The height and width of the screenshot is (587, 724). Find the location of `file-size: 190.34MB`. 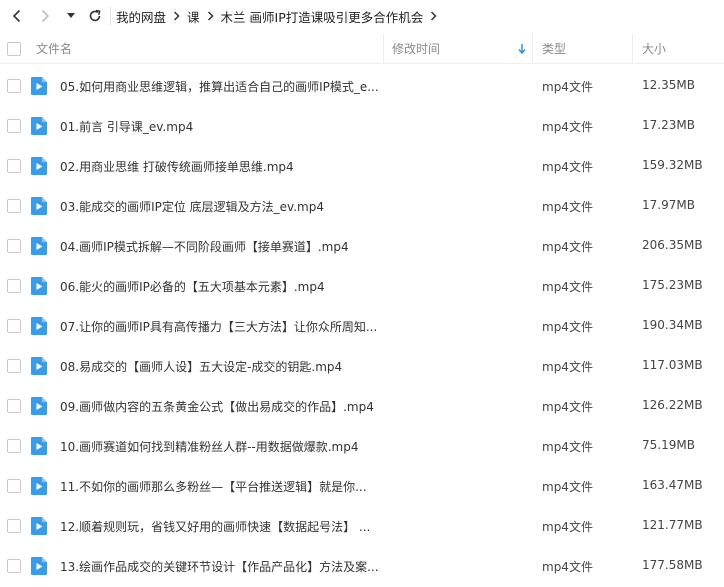

file-size: 190.34MB is located at coordinates (672, 325).